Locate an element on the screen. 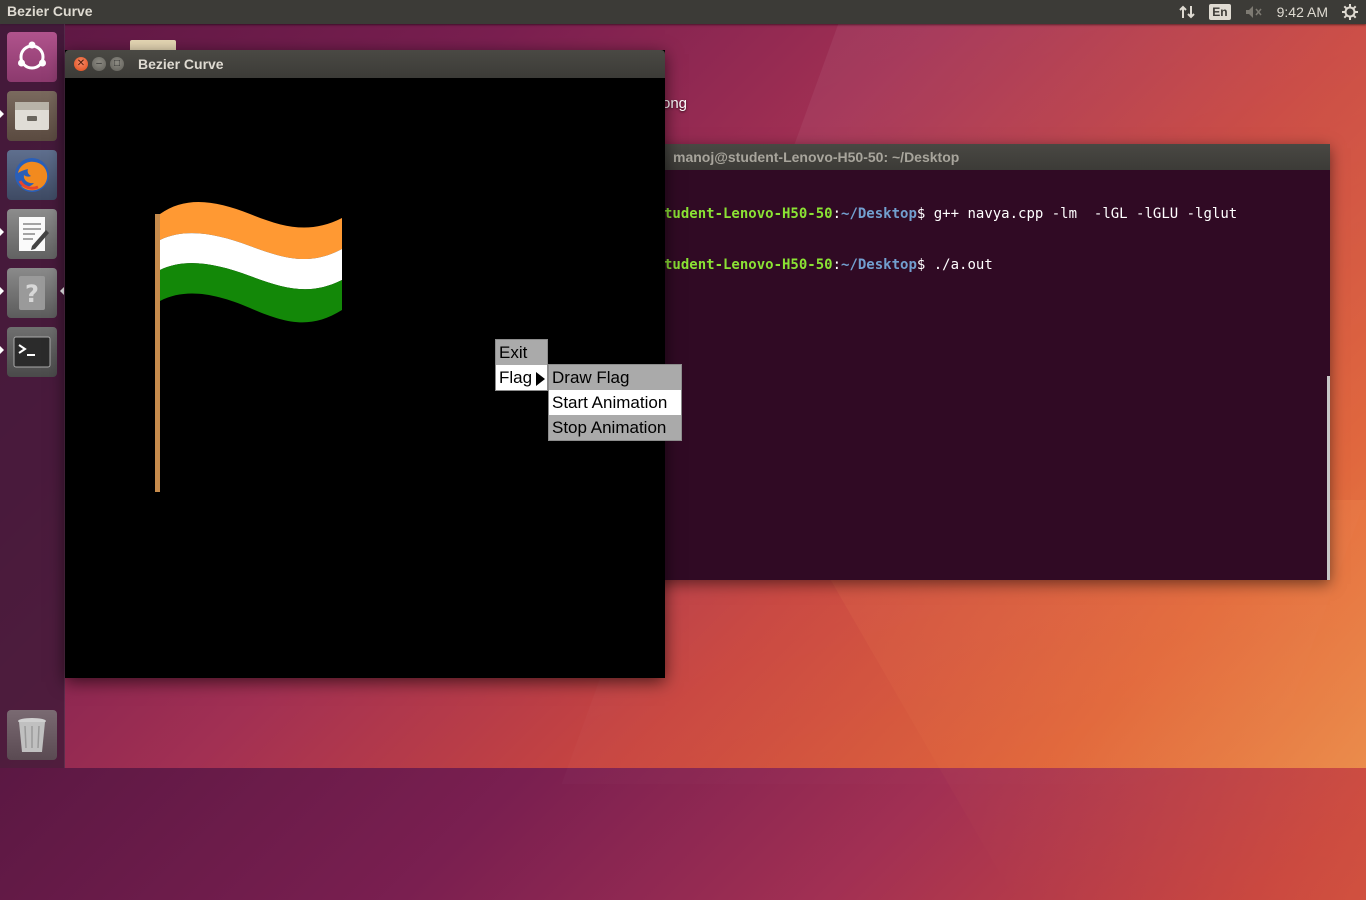  ubuntu-dash-button is located at coordinates (32, 57).